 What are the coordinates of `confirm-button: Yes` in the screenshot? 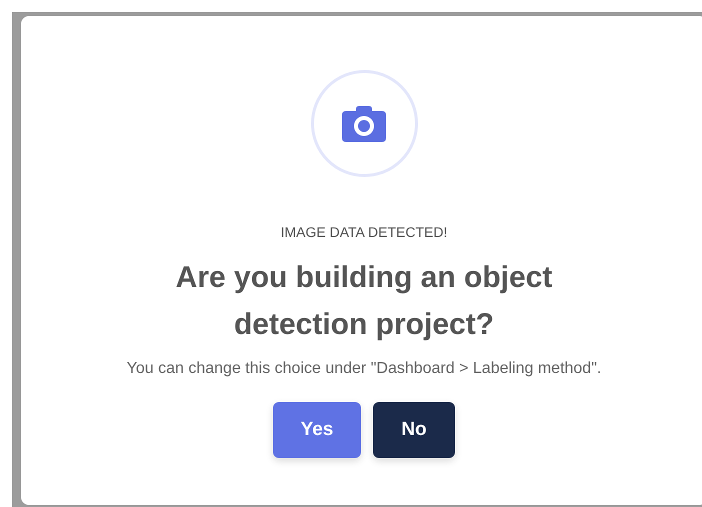 It's located at (317, 430).